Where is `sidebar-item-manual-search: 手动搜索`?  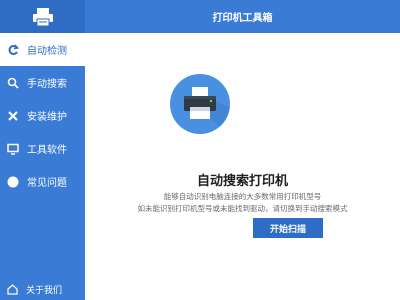 sidebar-item-manual-search: 手动搜索 is located at coordinates (42, 82).